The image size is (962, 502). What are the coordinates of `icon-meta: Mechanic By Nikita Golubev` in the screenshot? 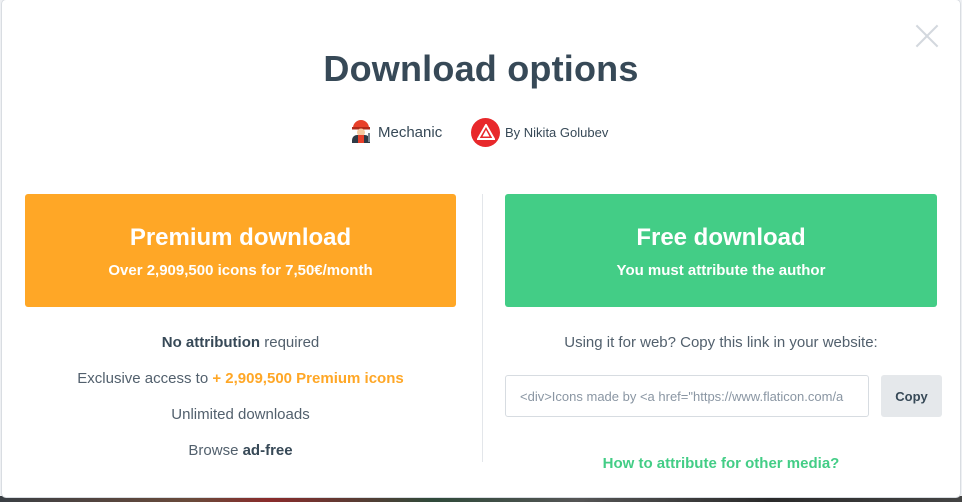 It's located at (481, 132).